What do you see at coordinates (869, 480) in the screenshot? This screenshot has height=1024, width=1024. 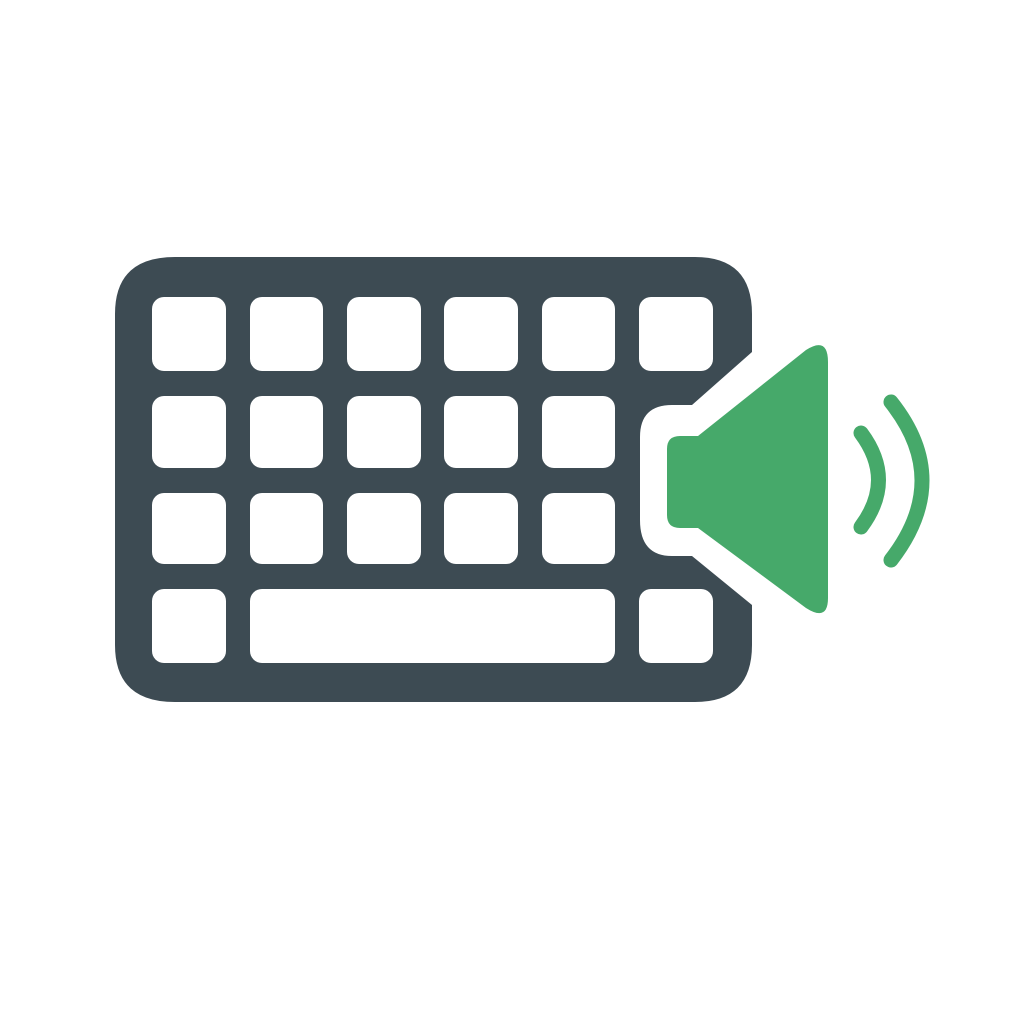 I see `sound-wave-inner` at bounding box center [869, 480].